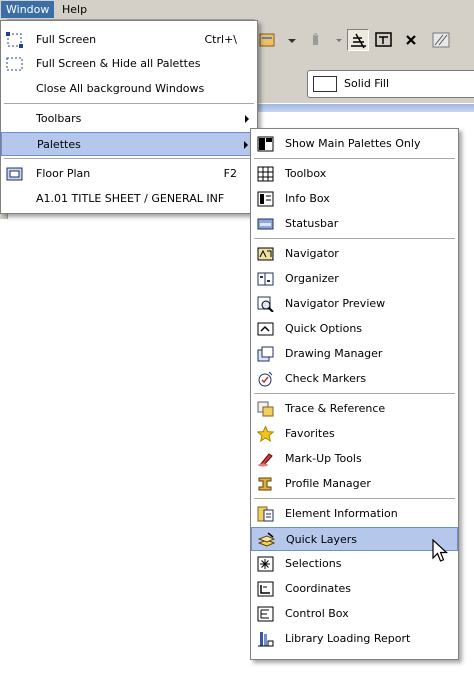 Image resolution: width=474 pixels, height=679 pixels. I want to click on floor-plan-icon, so click(14, 174).